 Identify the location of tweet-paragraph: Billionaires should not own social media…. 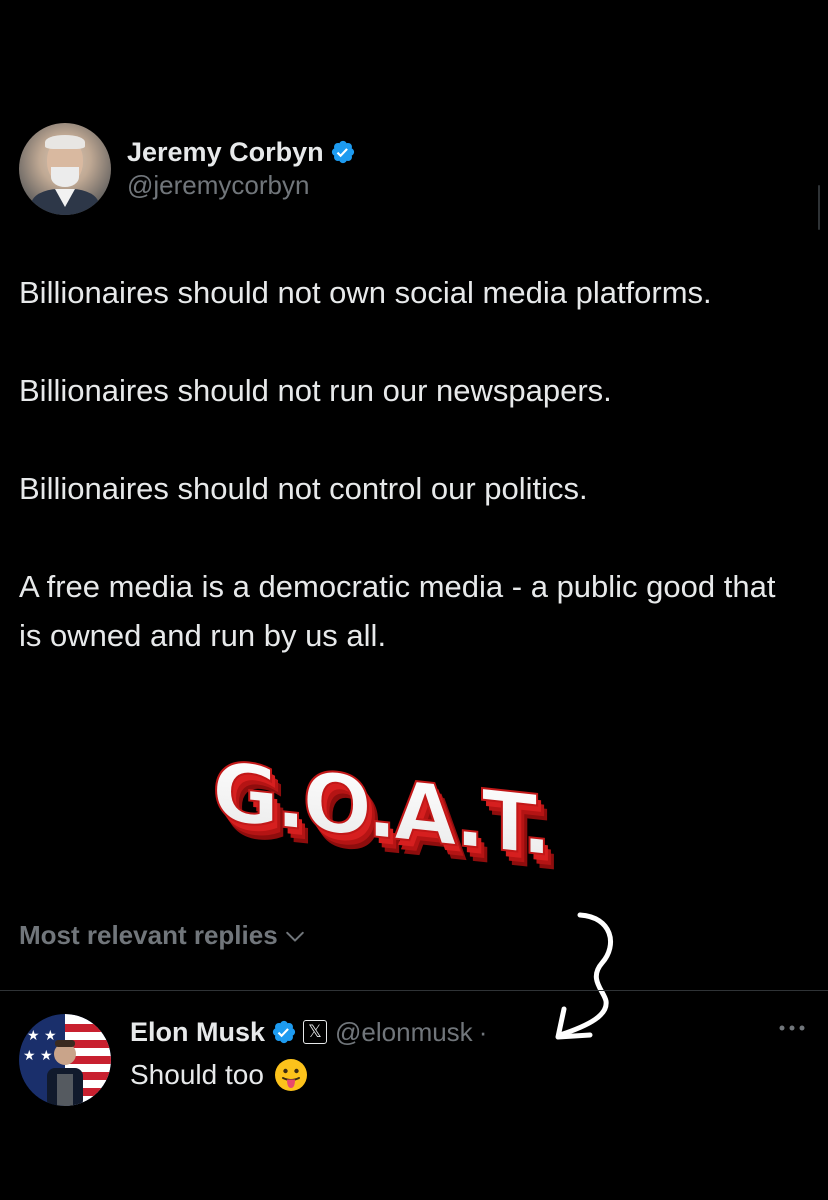
(365, 292).